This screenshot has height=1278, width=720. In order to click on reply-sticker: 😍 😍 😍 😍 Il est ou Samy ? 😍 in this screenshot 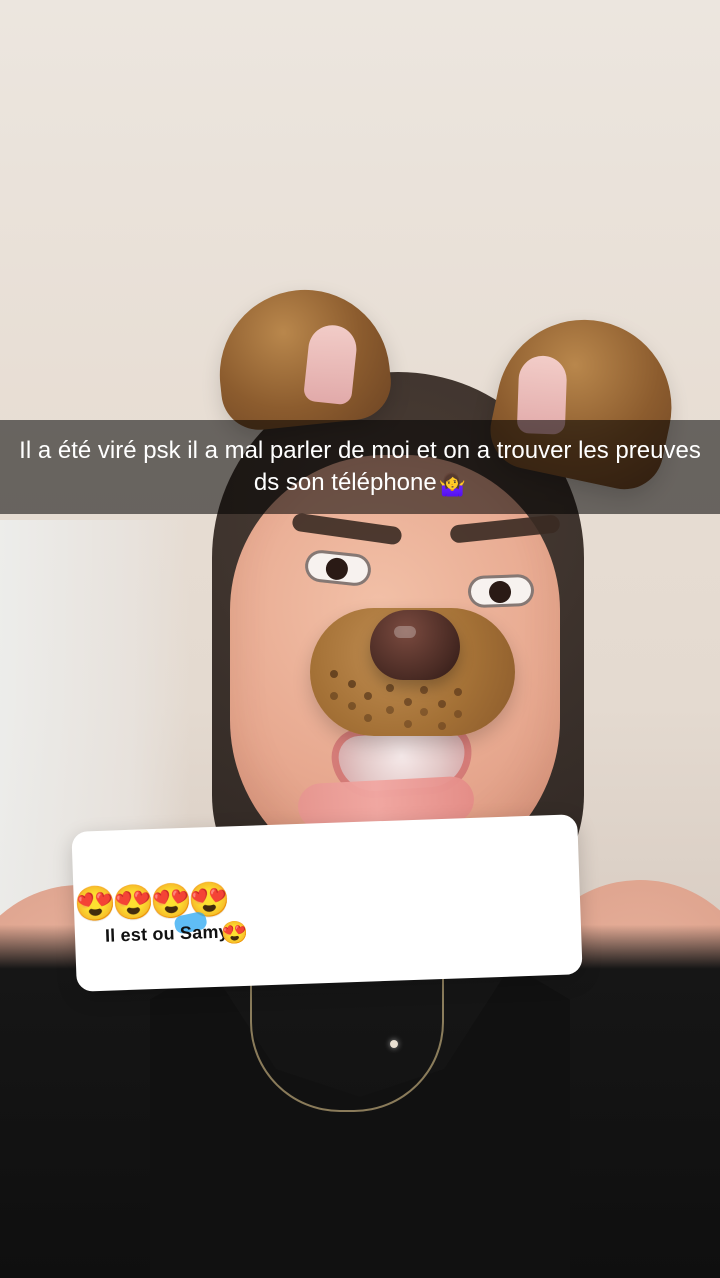, I will do `click(327, 903)`.